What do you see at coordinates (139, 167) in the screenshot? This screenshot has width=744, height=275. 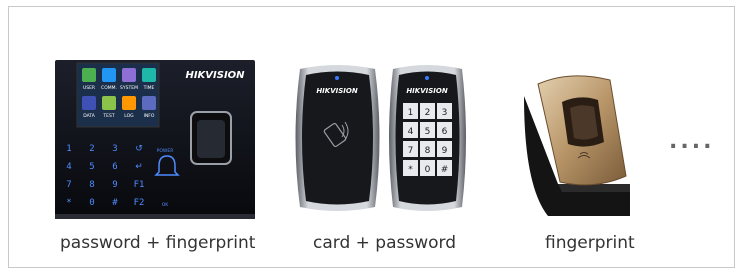 I see `arrow-icon: ↵` at bounding box center [139, 167].